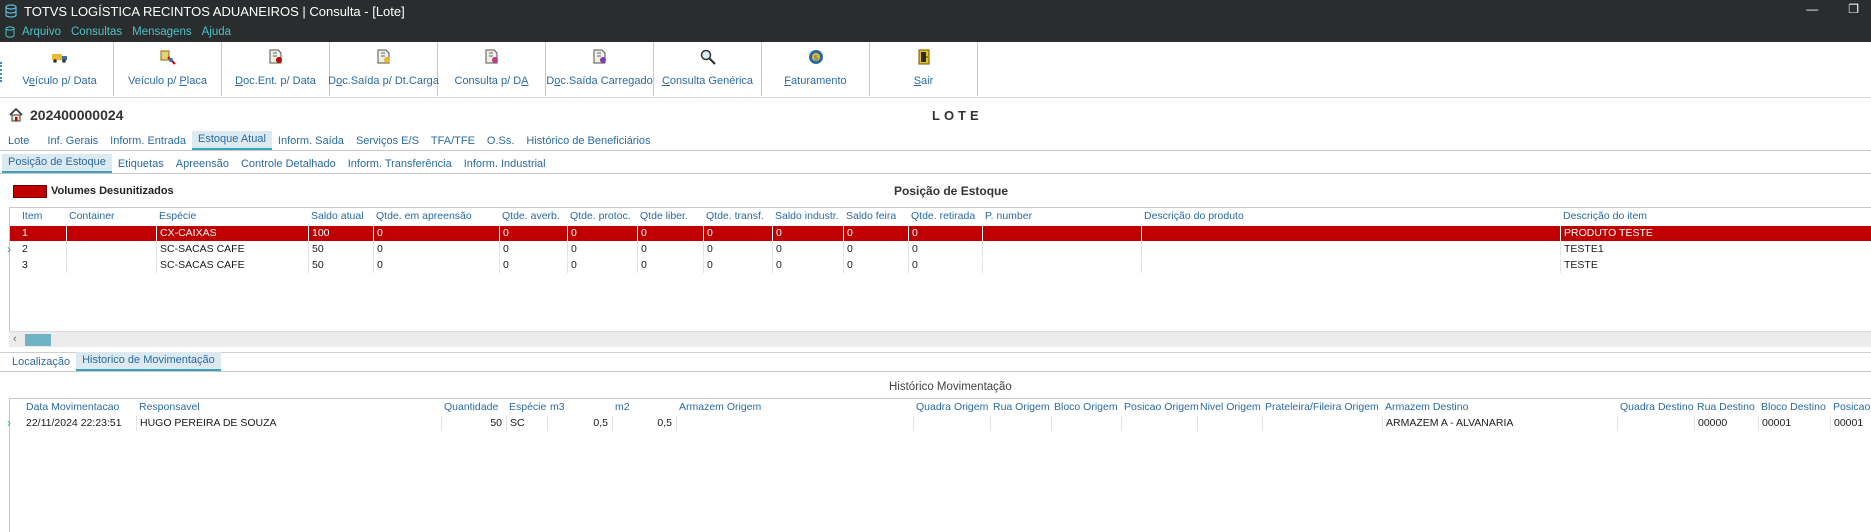 Image resolution: width=1871 pixels, height=532 pixels. I want to click on column-header: Saldo atual, so click(337, 217).